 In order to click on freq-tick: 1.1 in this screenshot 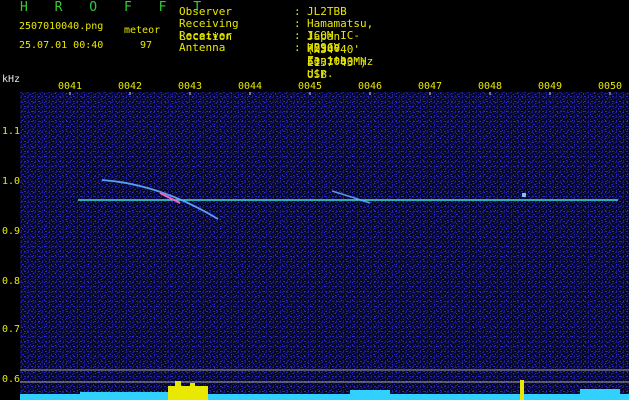, I will do `click(11, 131)`.